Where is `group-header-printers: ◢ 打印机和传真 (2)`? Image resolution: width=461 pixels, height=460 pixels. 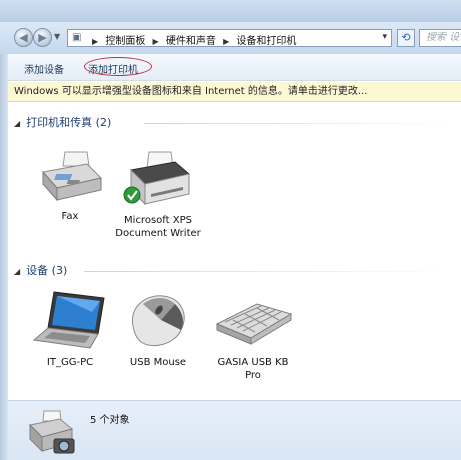 group-header-printers: ◢ 打印机和传真 (2) is located at coordinates (234, 123).